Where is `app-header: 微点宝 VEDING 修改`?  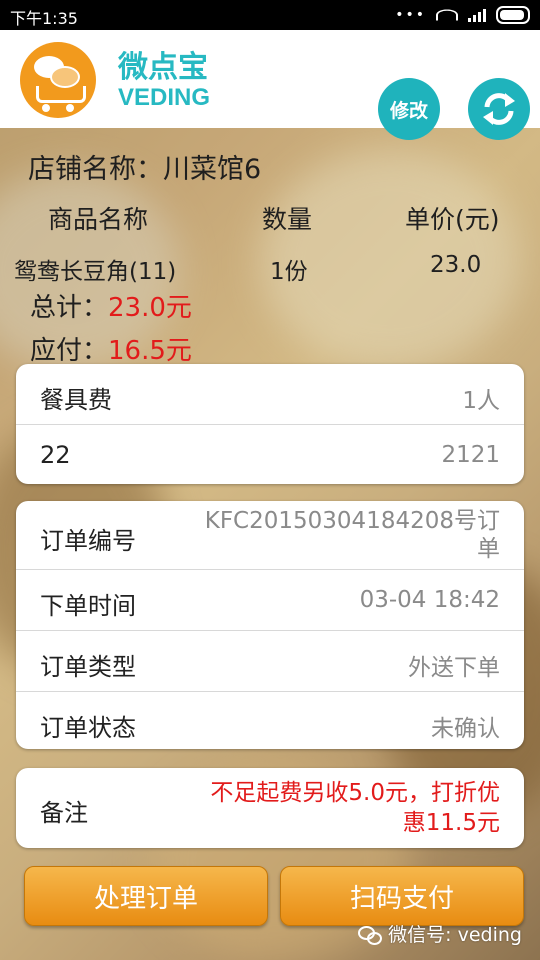 app-header: 微点宝 VEDING 修改 is located at coordinates (270, 85).